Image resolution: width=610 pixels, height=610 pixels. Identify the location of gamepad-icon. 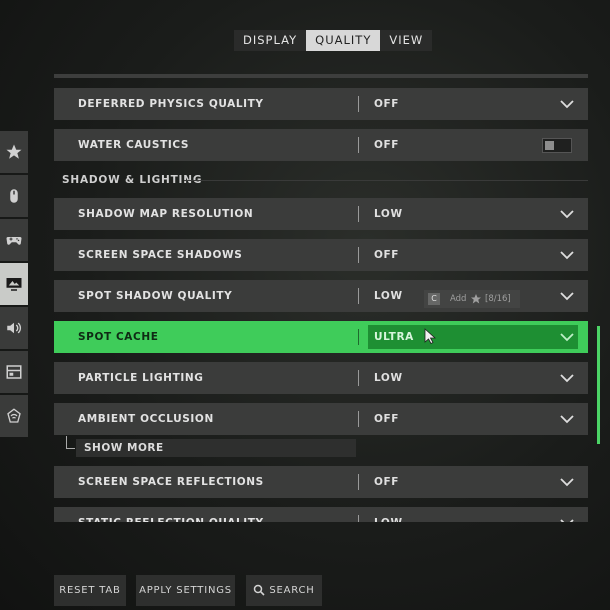
(14, 241).